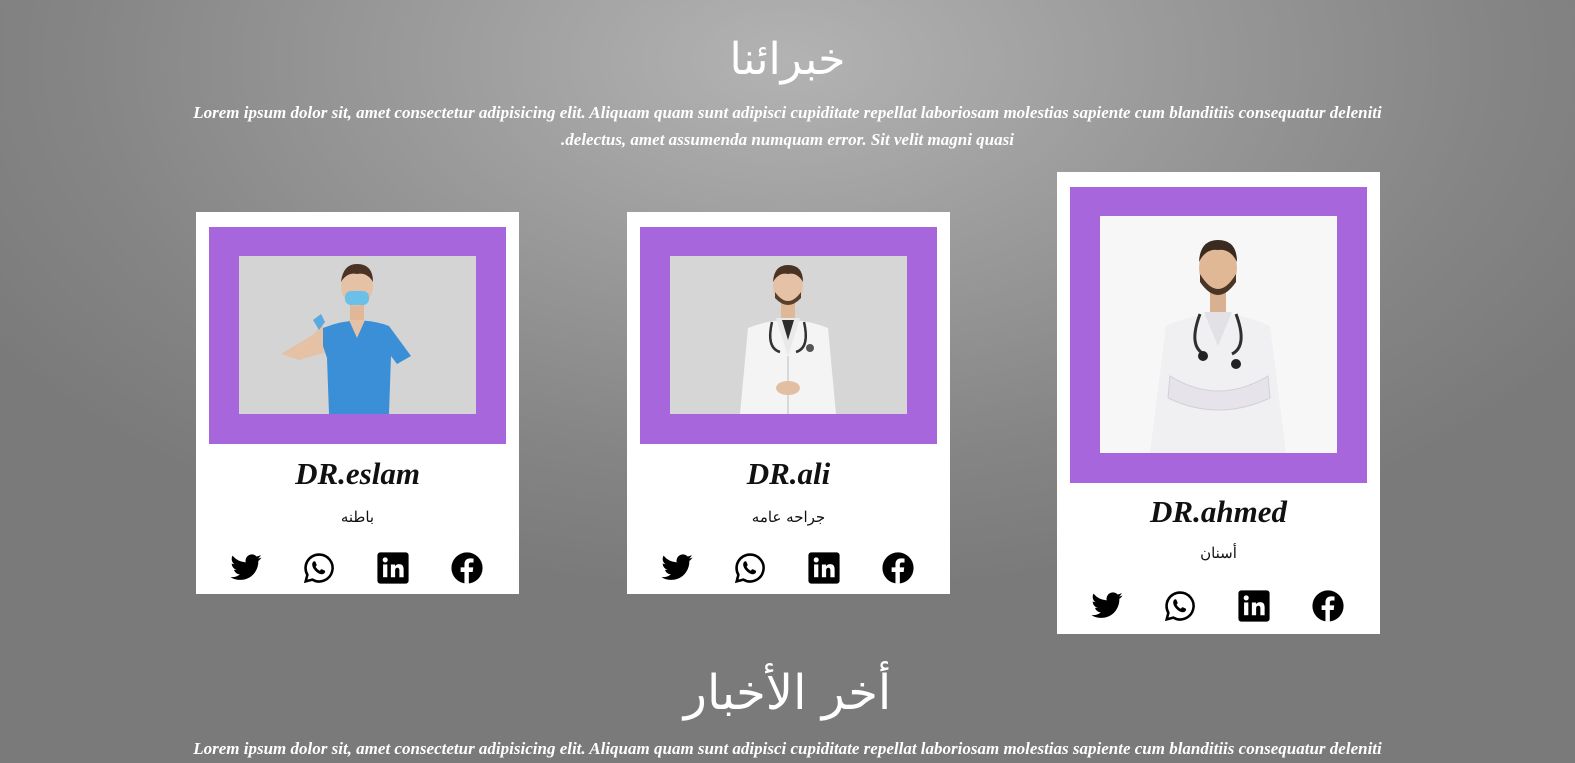 This screenshot has width=1575, height=763. What do you see at coordinates (787, 59) in the screenshot?
I see `experts-section-title: خبرائنا` at bounding box center [787, 59].